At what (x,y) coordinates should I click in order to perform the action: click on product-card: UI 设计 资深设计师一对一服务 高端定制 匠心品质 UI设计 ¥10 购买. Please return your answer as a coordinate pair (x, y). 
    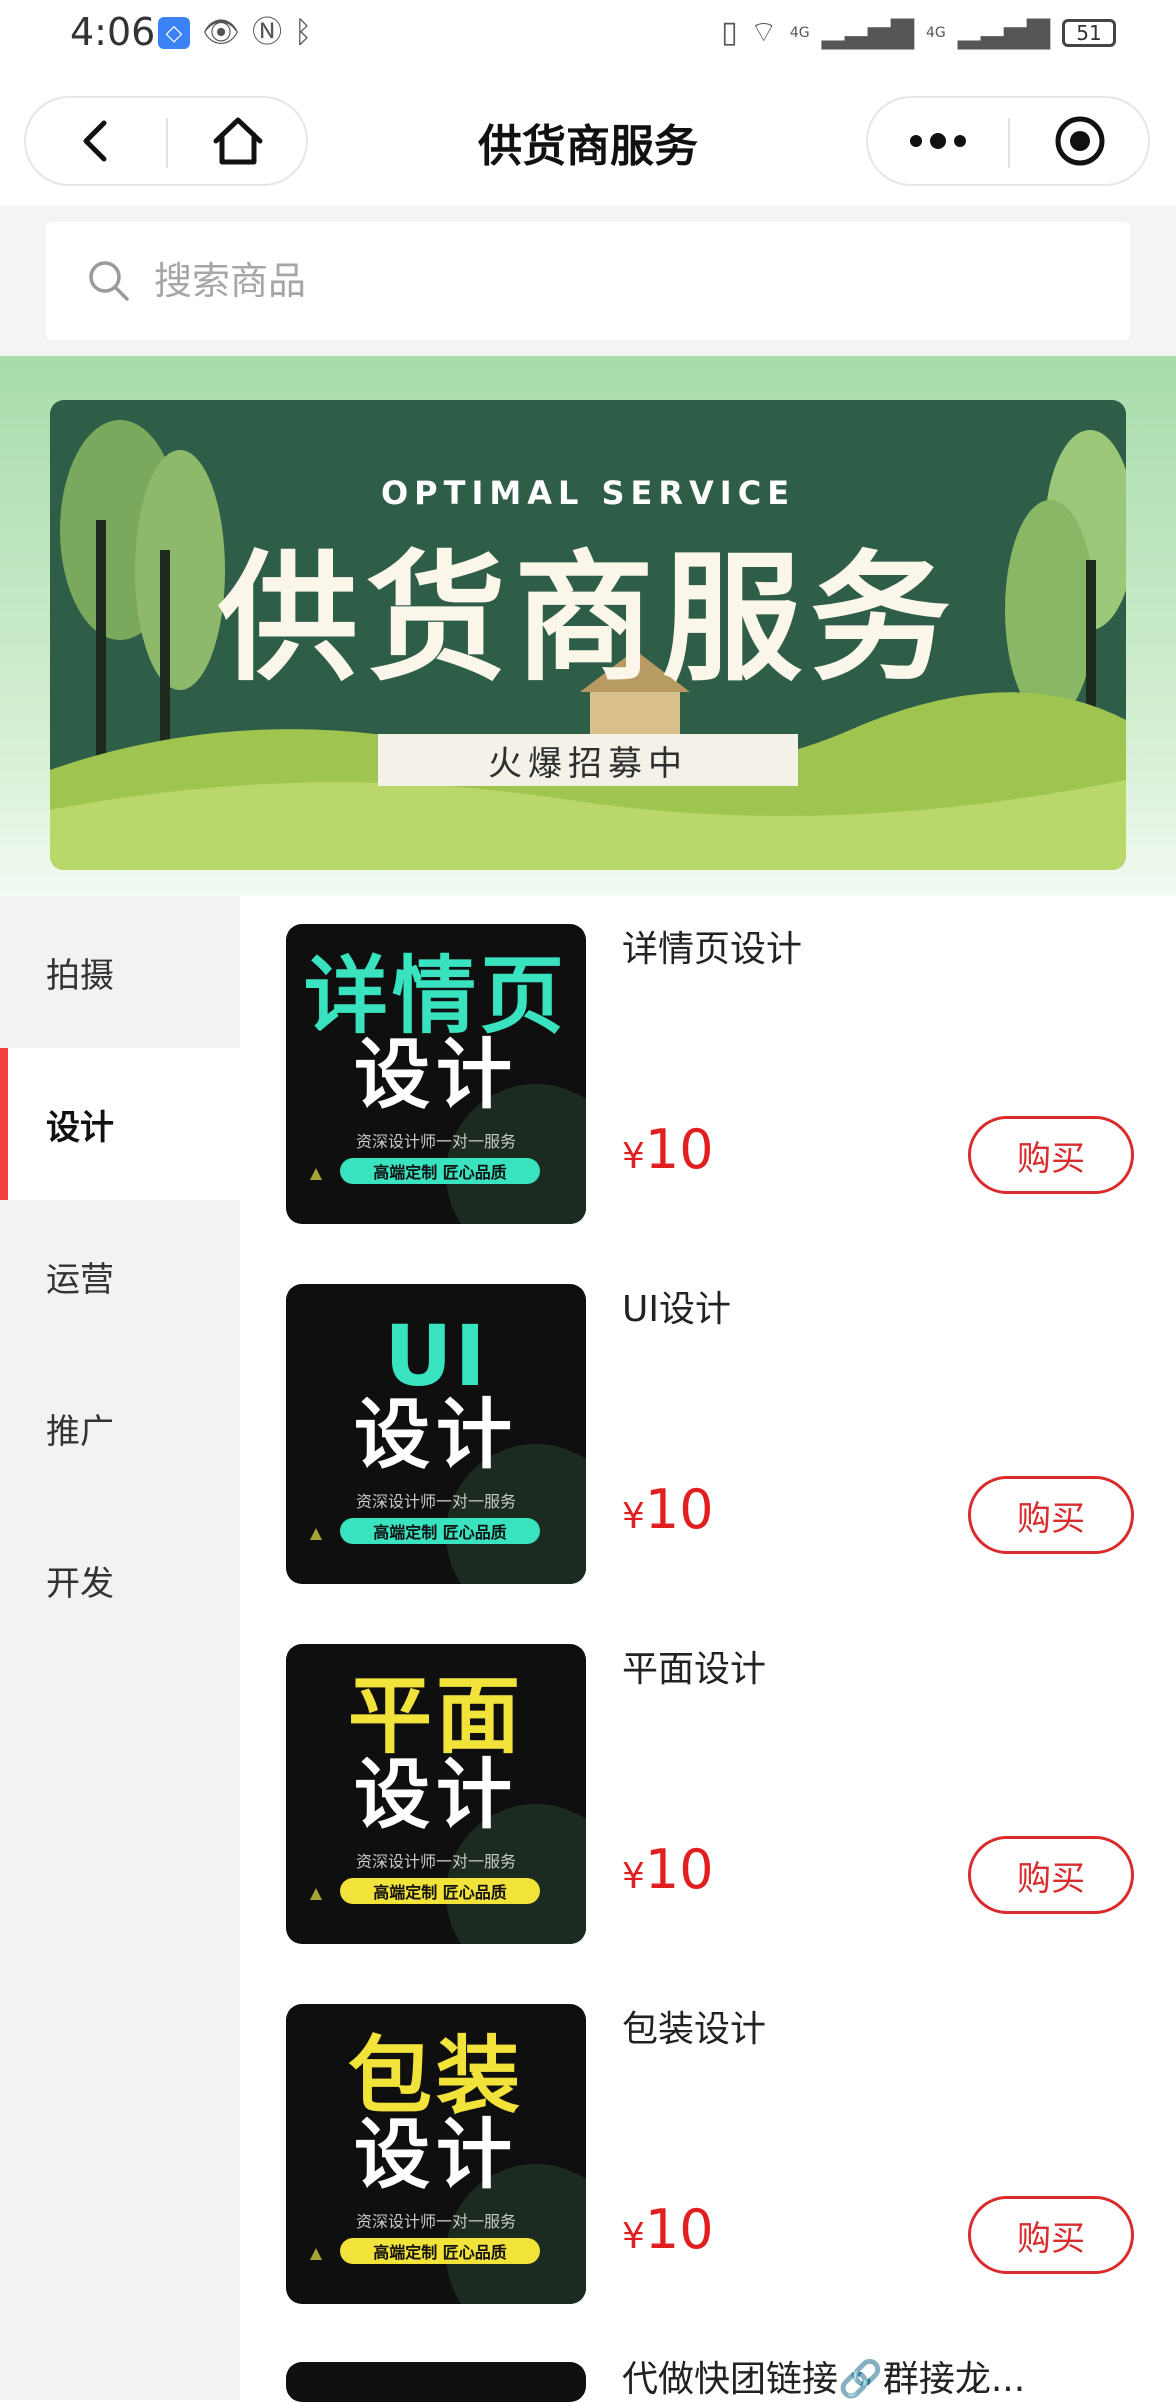
    Looking at the image, I should click on (708, 1436).